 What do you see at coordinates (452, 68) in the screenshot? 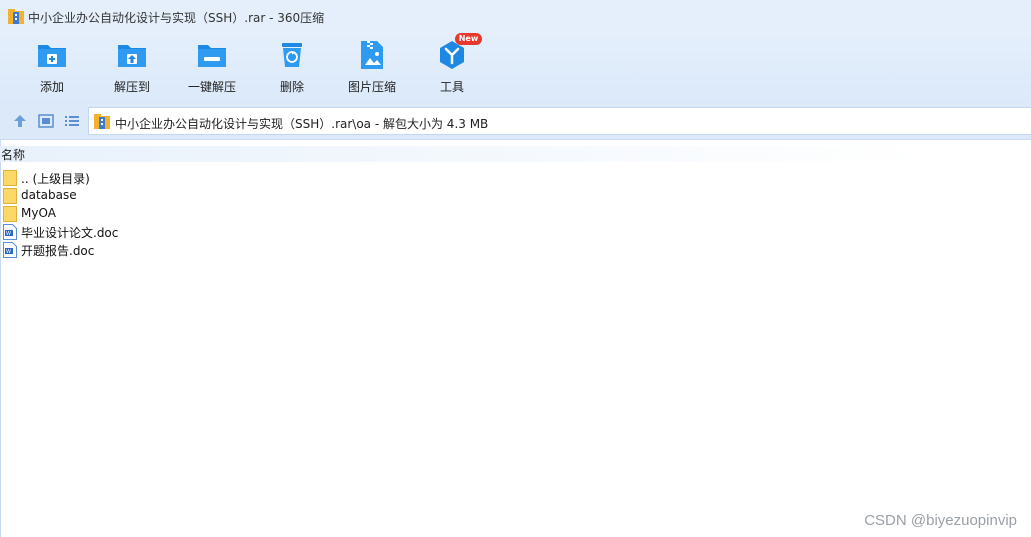
I see `tools-button: New 工具` at bounding box center [452, 68].